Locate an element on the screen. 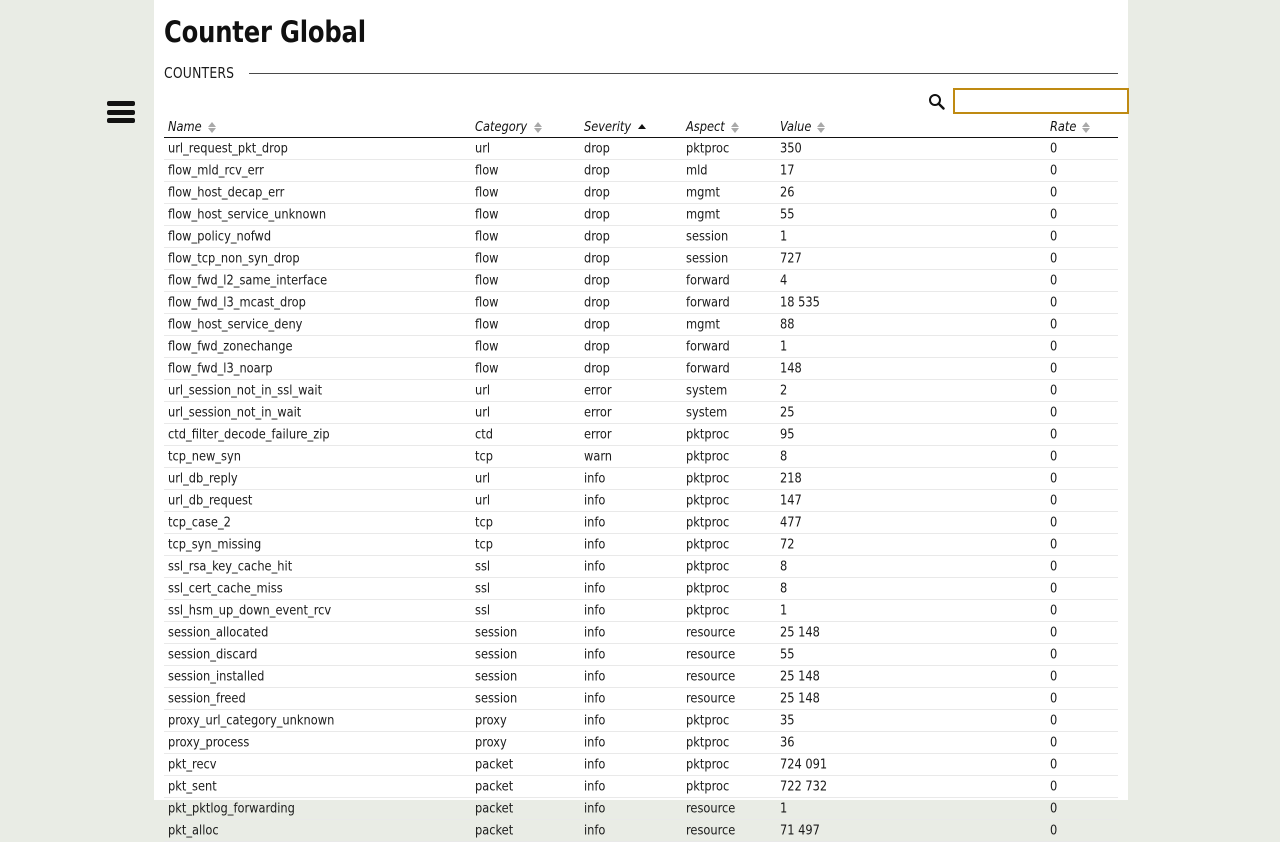 This screenshot has width=1280, height=842. cell-name: pkt_recv is located at coordinates (192, 763).